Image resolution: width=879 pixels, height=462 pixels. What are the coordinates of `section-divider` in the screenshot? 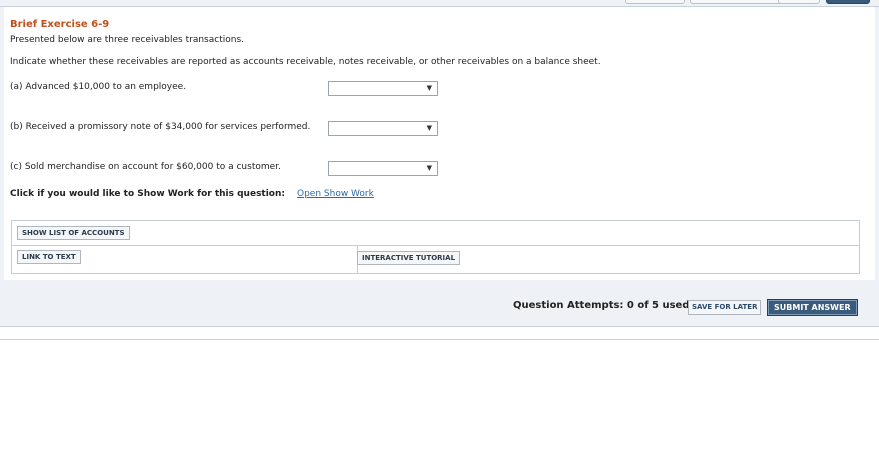 It's located at (439, 339).